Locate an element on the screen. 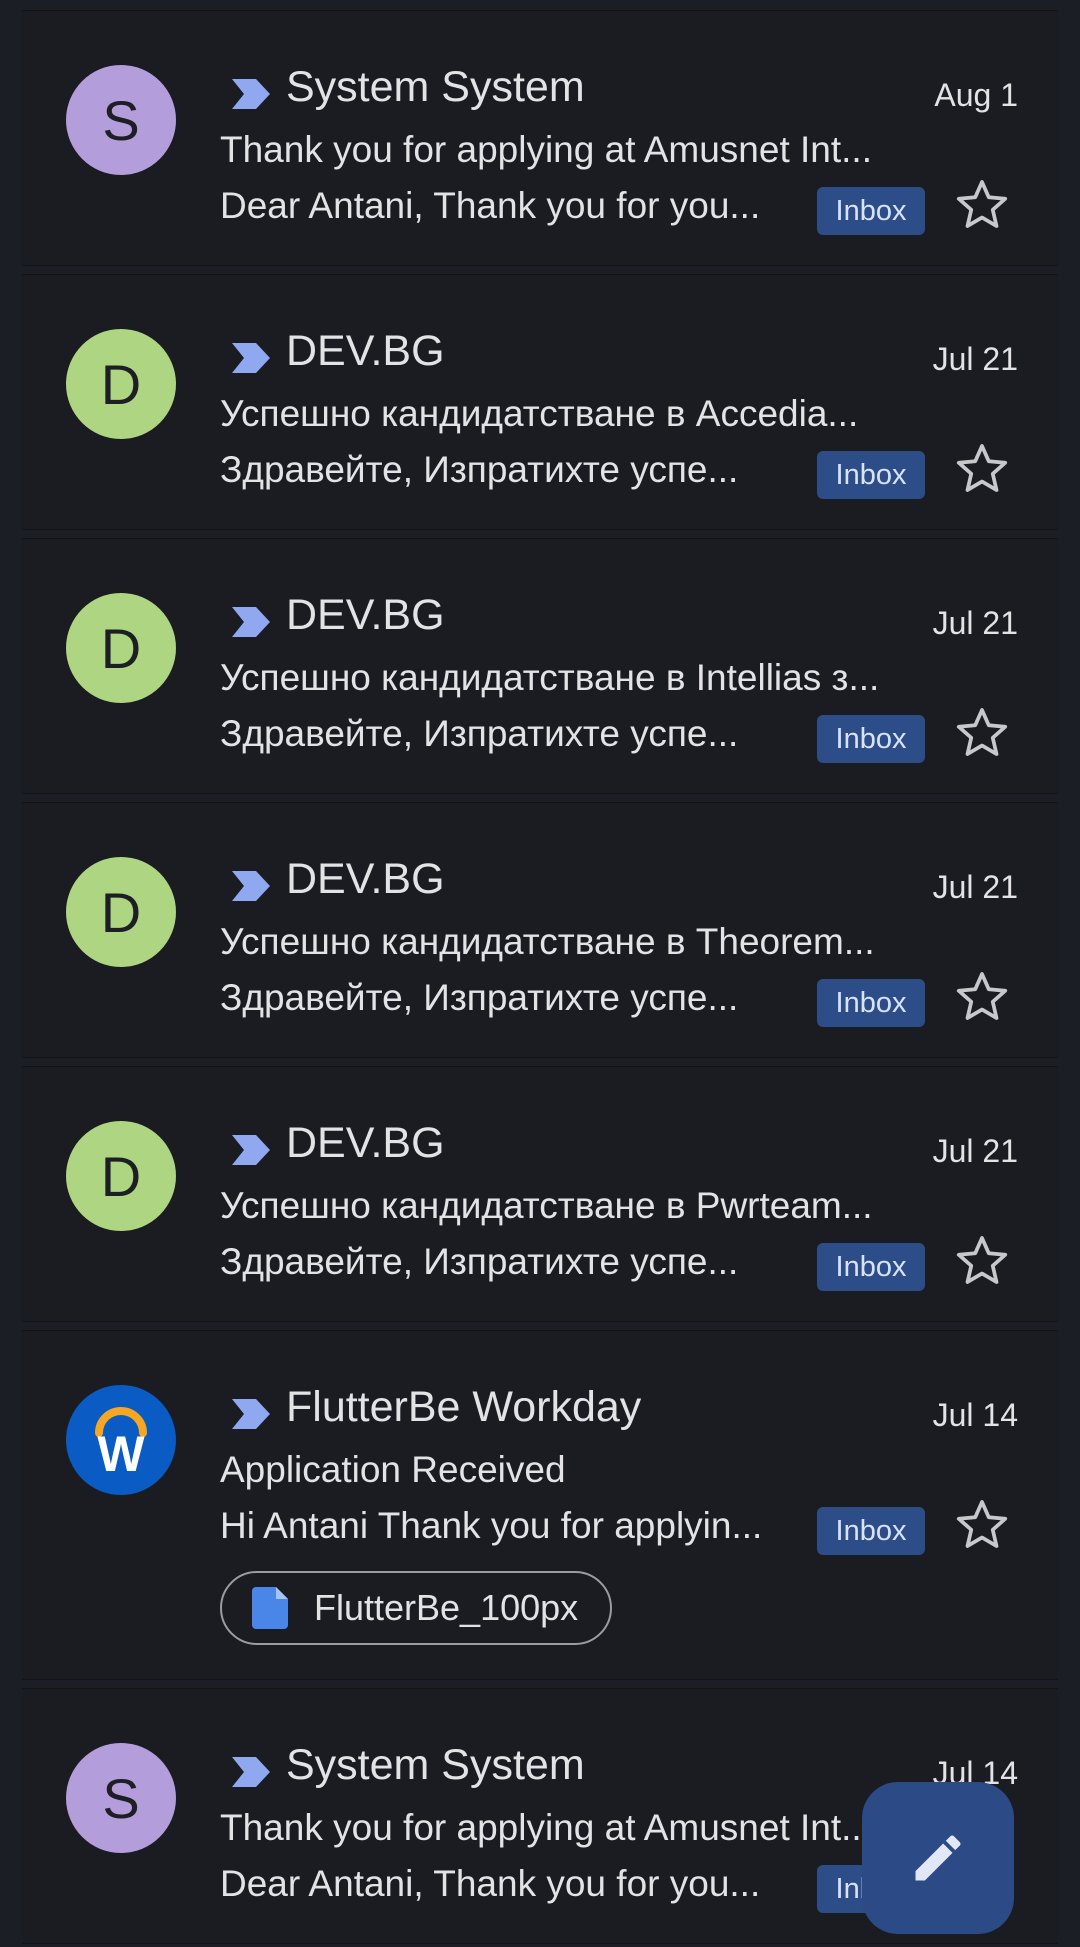 Image resolution: width=1080 pixels, height=1947 pixels. compose-button is located at coordinates (938, 1858).